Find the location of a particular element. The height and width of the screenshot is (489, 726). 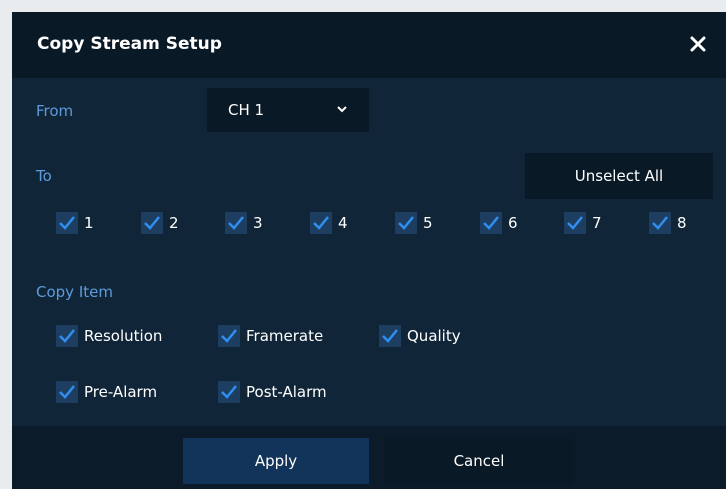

copy-item-label-text: Quality is located at coordinates (434, 336).